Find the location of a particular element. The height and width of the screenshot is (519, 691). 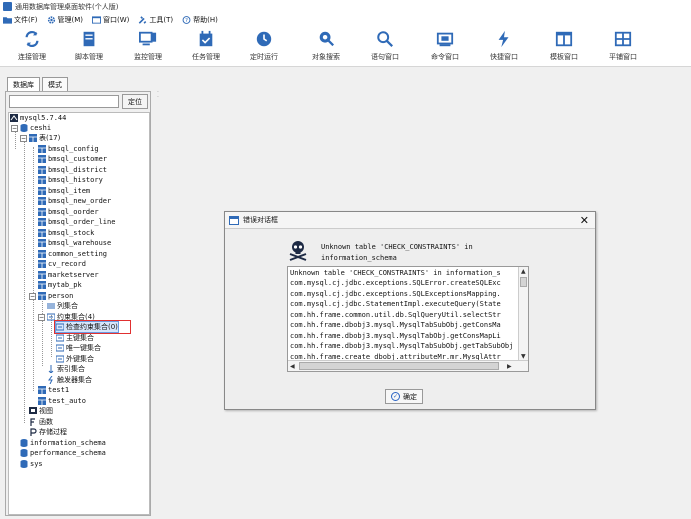

tree-node-tables: 表(17) is located at coordinates (44, 138).